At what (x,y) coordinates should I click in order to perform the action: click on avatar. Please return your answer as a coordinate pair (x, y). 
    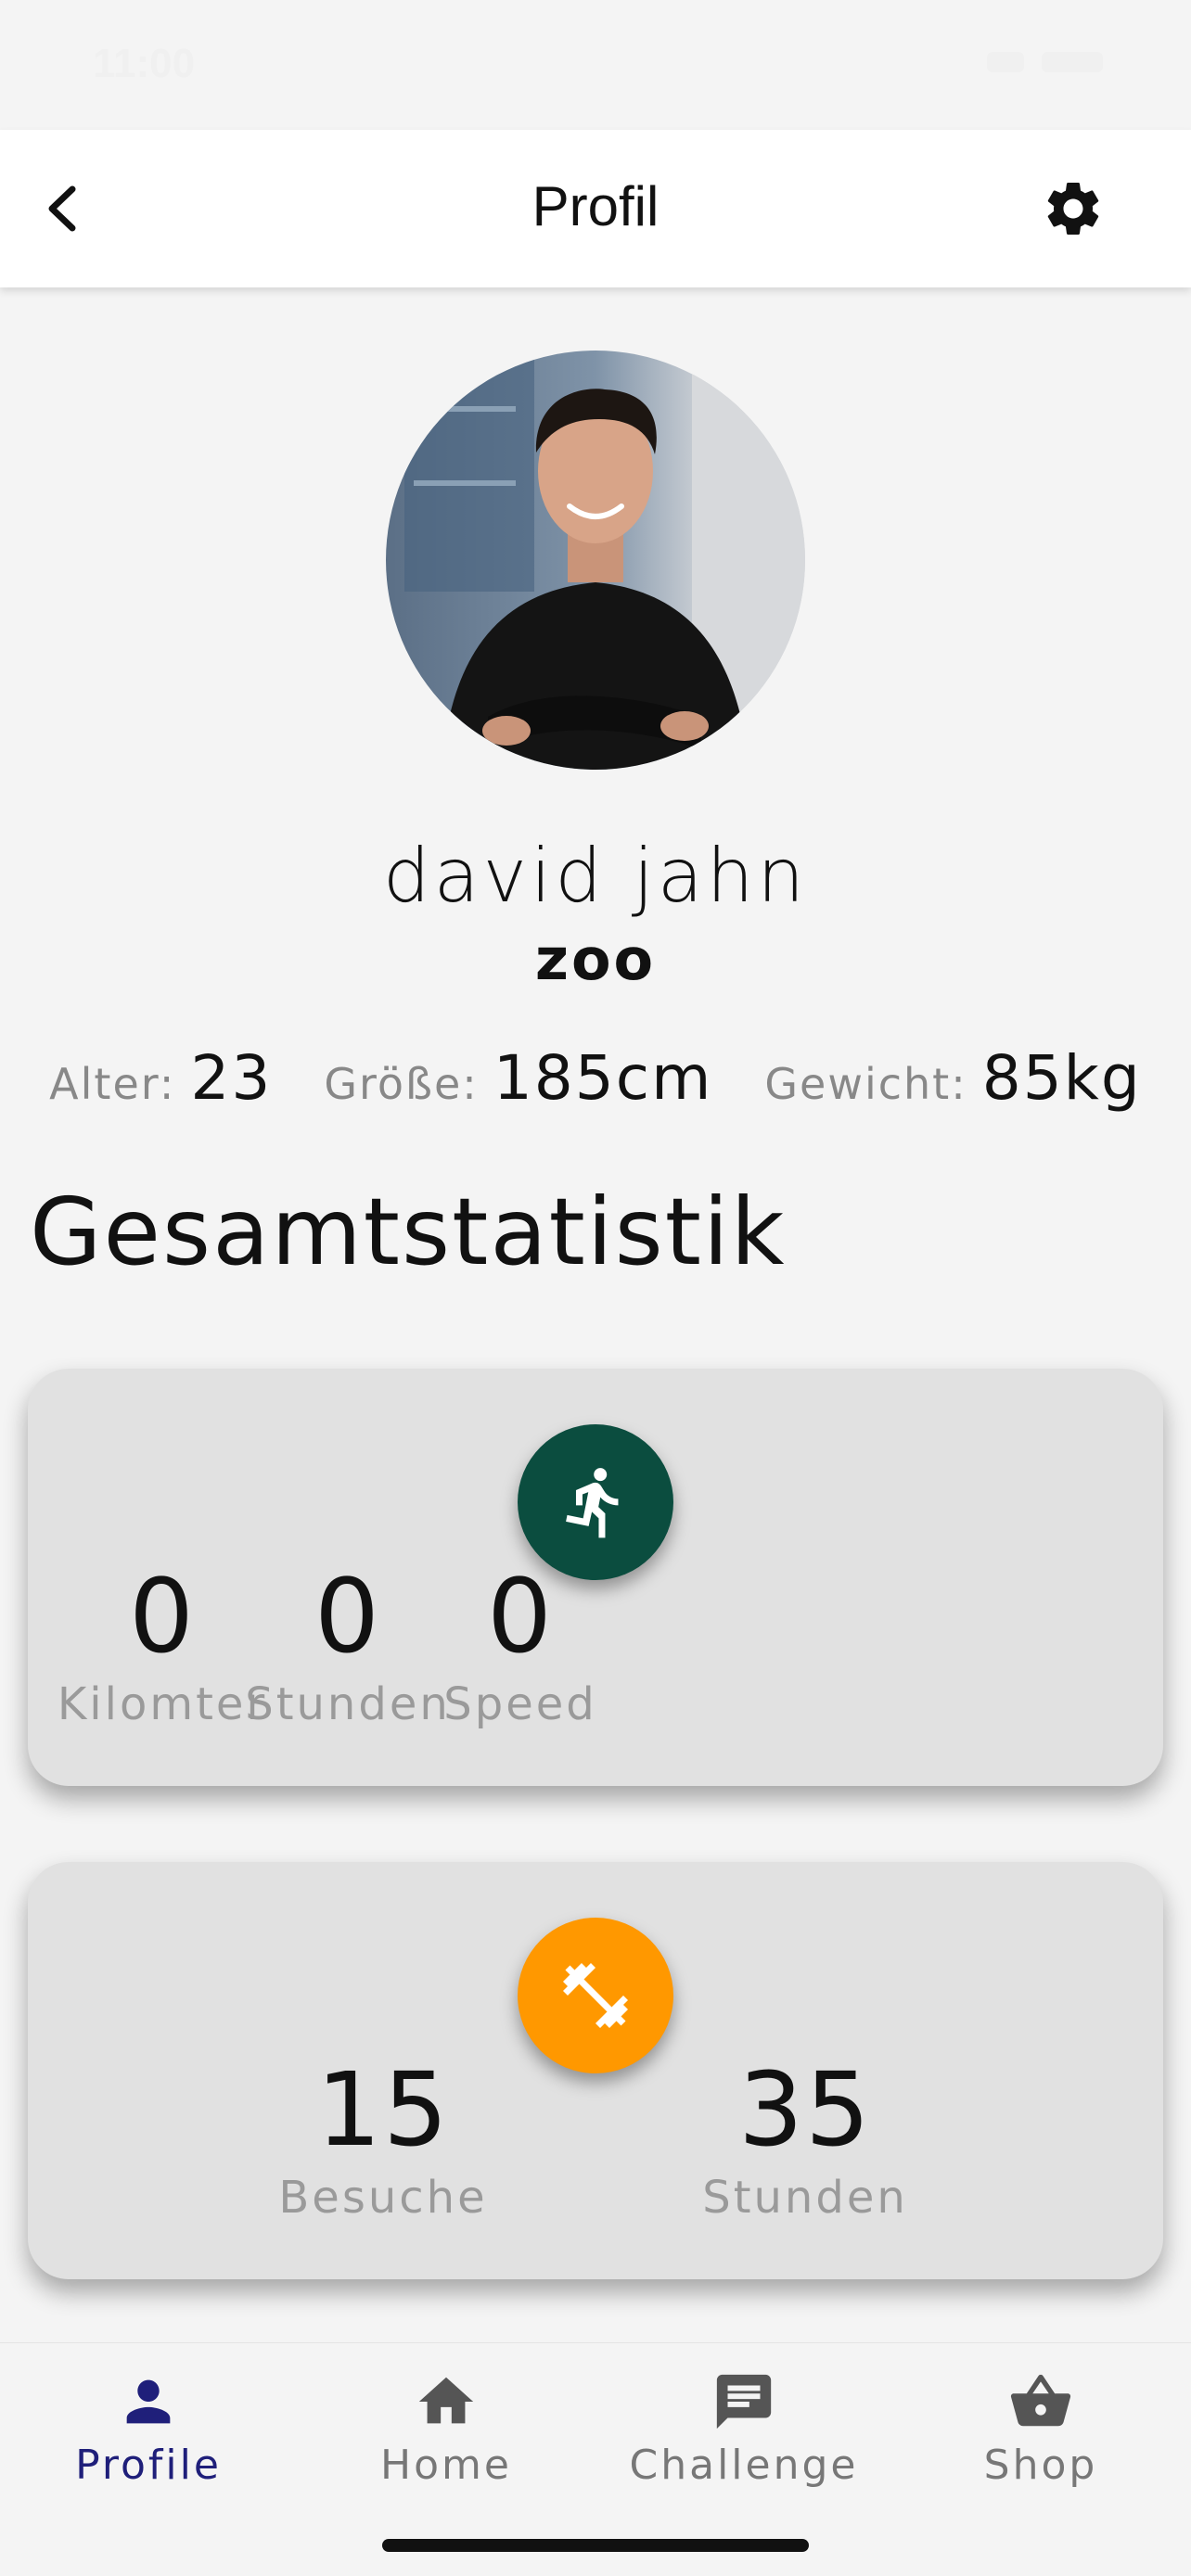
    Looking at the image, I should click on (595, 560).